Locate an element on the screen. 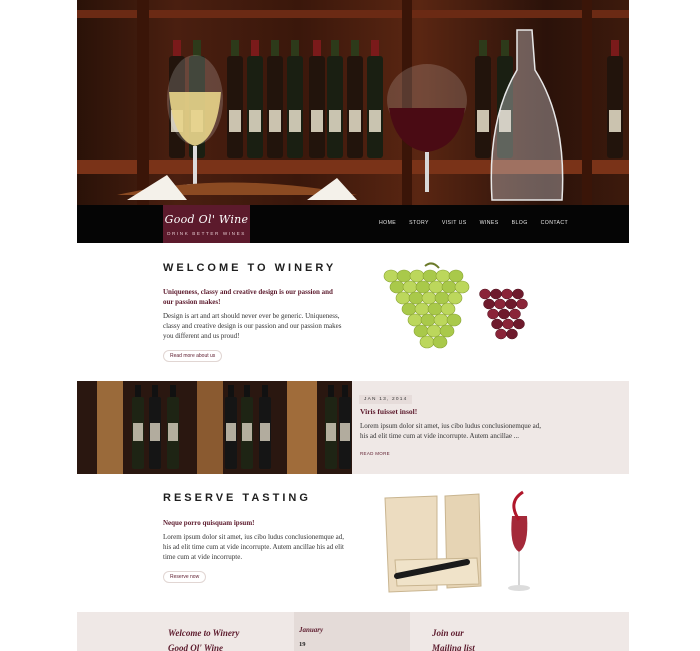  nav-story: STORY is located at coordinates (419, 223).